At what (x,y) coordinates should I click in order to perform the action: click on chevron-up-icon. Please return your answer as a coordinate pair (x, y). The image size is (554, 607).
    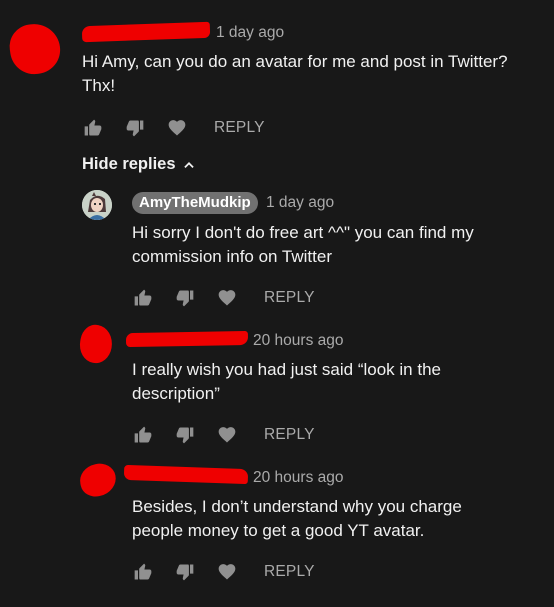
    Looking at the image, I should click on (189, 165).